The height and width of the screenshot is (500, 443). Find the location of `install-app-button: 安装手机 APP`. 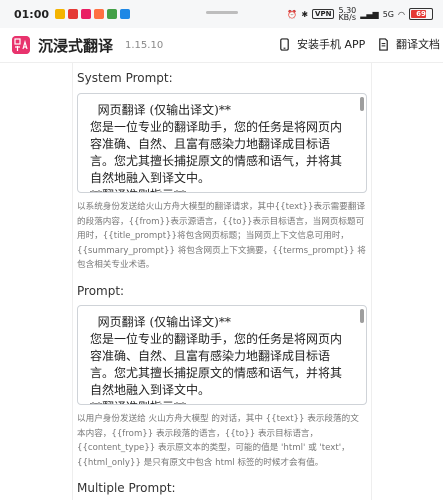

install-app-button: 安装手机 APP is located at coordinates (321, 44).